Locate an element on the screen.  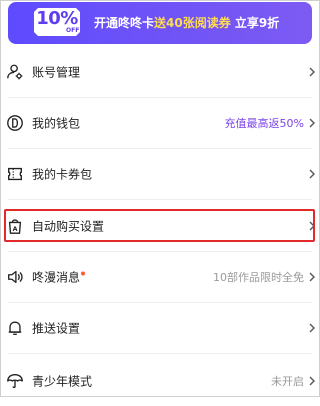
divider is located at coordinates (160, 353).